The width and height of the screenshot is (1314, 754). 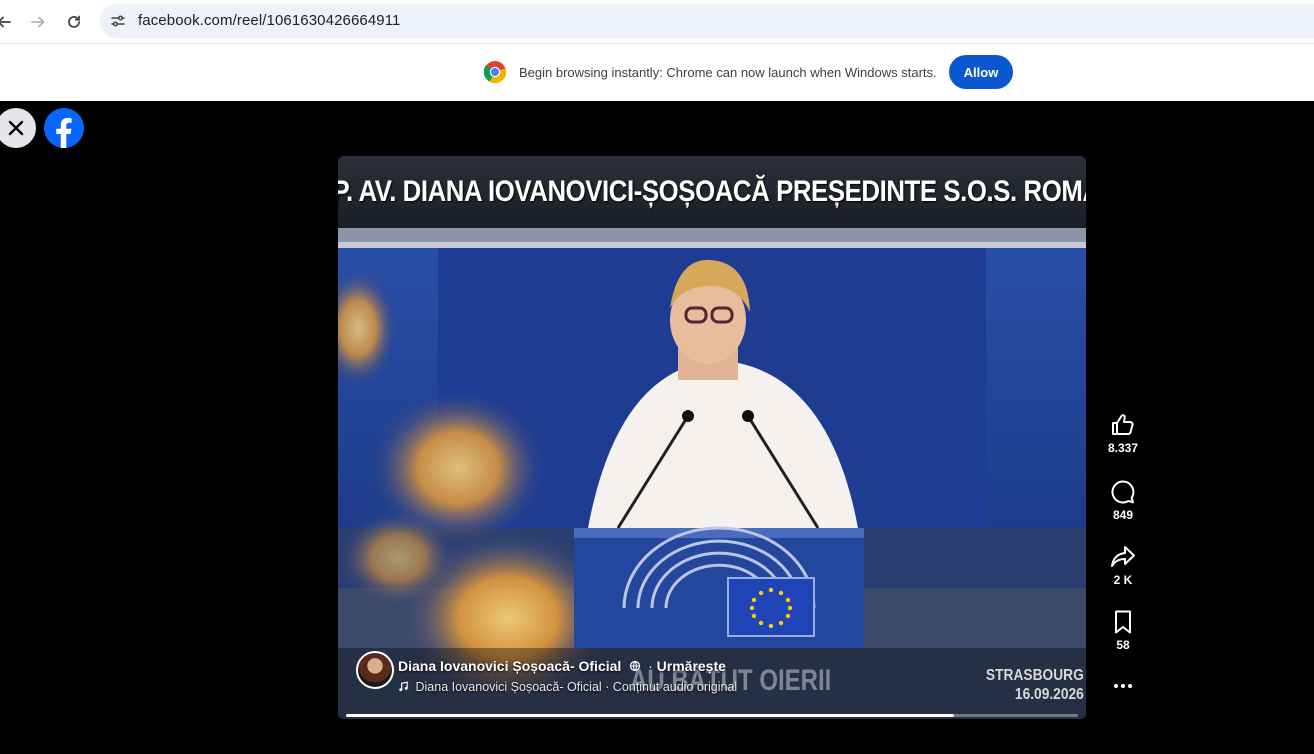 I want to click on site-info-icon, so click(x=118, y=21).